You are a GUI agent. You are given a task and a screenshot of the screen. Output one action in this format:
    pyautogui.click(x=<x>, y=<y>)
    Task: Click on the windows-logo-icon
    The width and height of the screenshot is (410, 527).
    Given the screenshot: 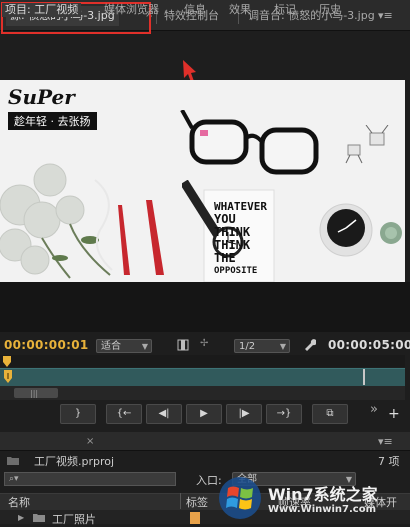 What is the action you would take?
    pyautogui.click(x=240, y=498)
    